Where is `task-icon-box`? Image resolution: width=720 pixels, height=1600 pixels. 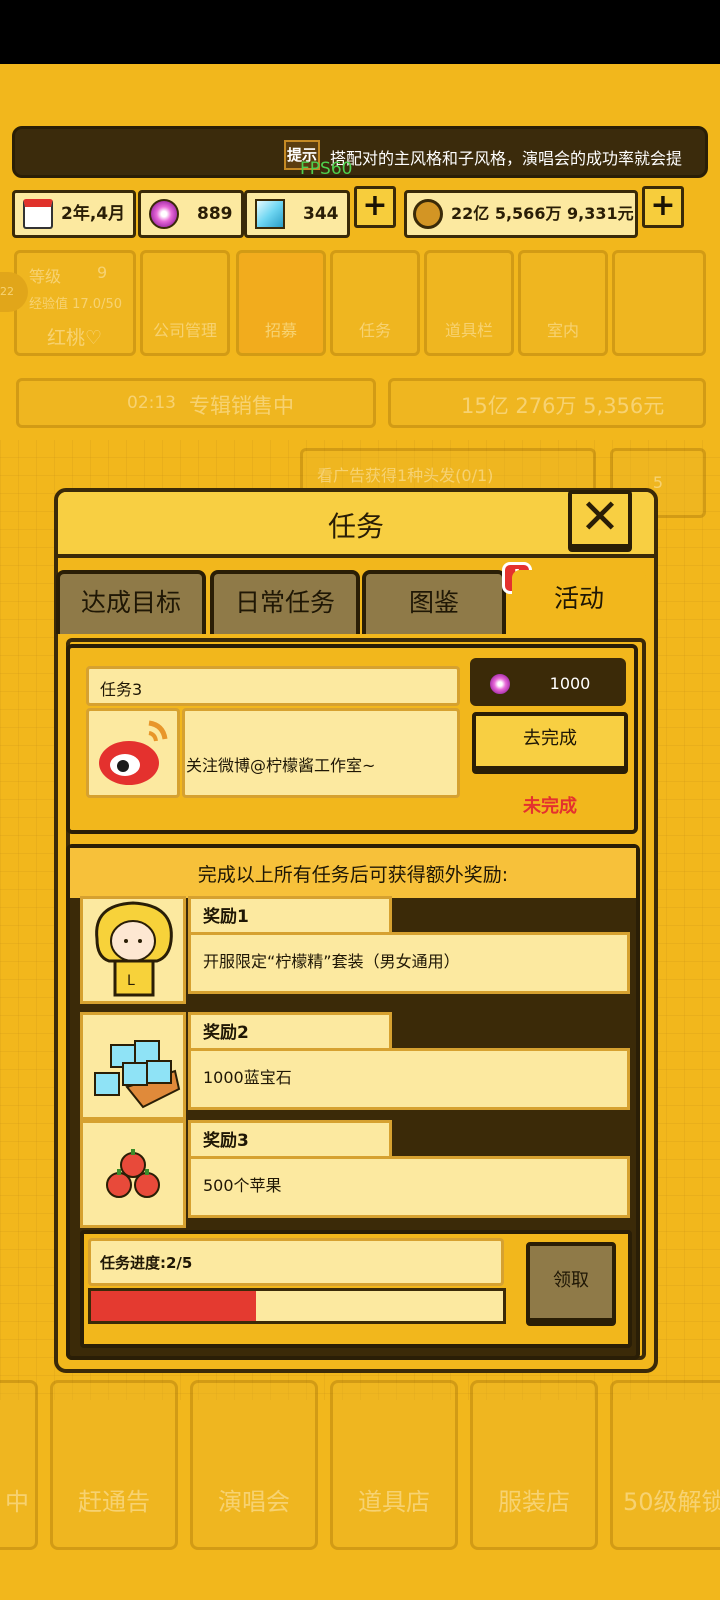 task-icon-box is located at coordinates (133, 753).